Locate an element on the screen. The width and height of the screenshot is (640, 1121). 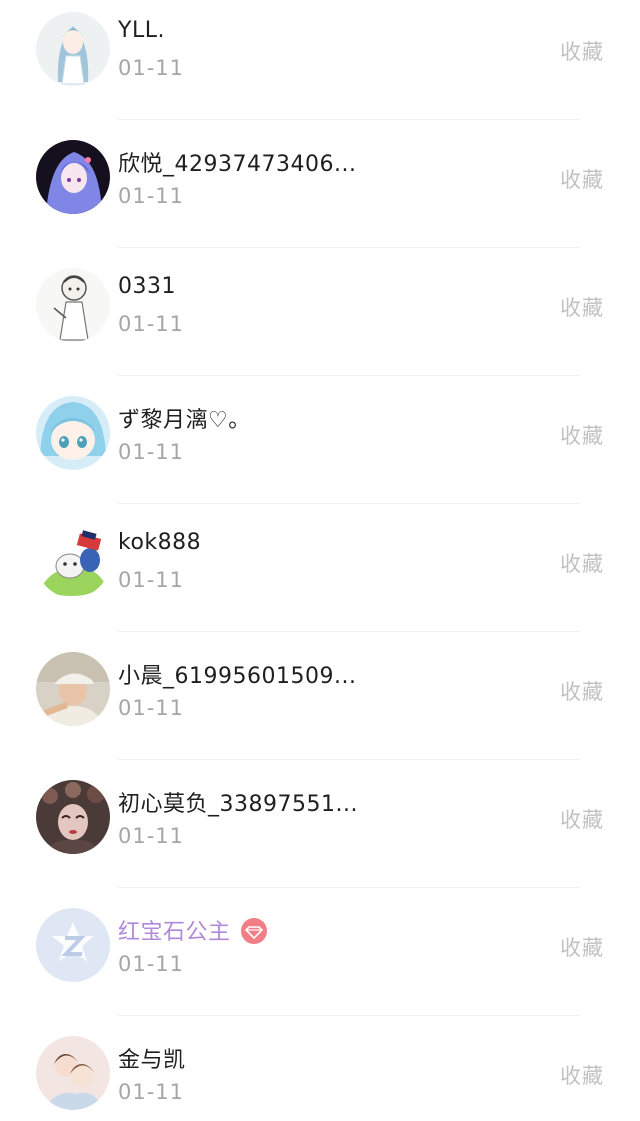
list-item: kok888 01-11 收藏 is located at coordinates (320, 568).